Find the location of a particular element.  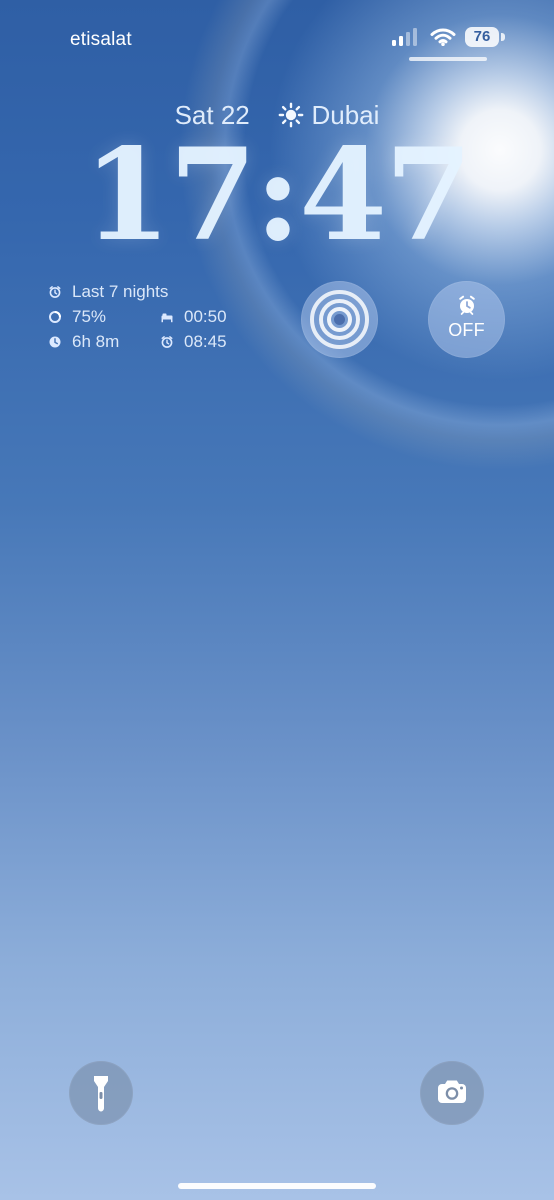

wake-row: 08:45 is located at coordinates (207, 342).